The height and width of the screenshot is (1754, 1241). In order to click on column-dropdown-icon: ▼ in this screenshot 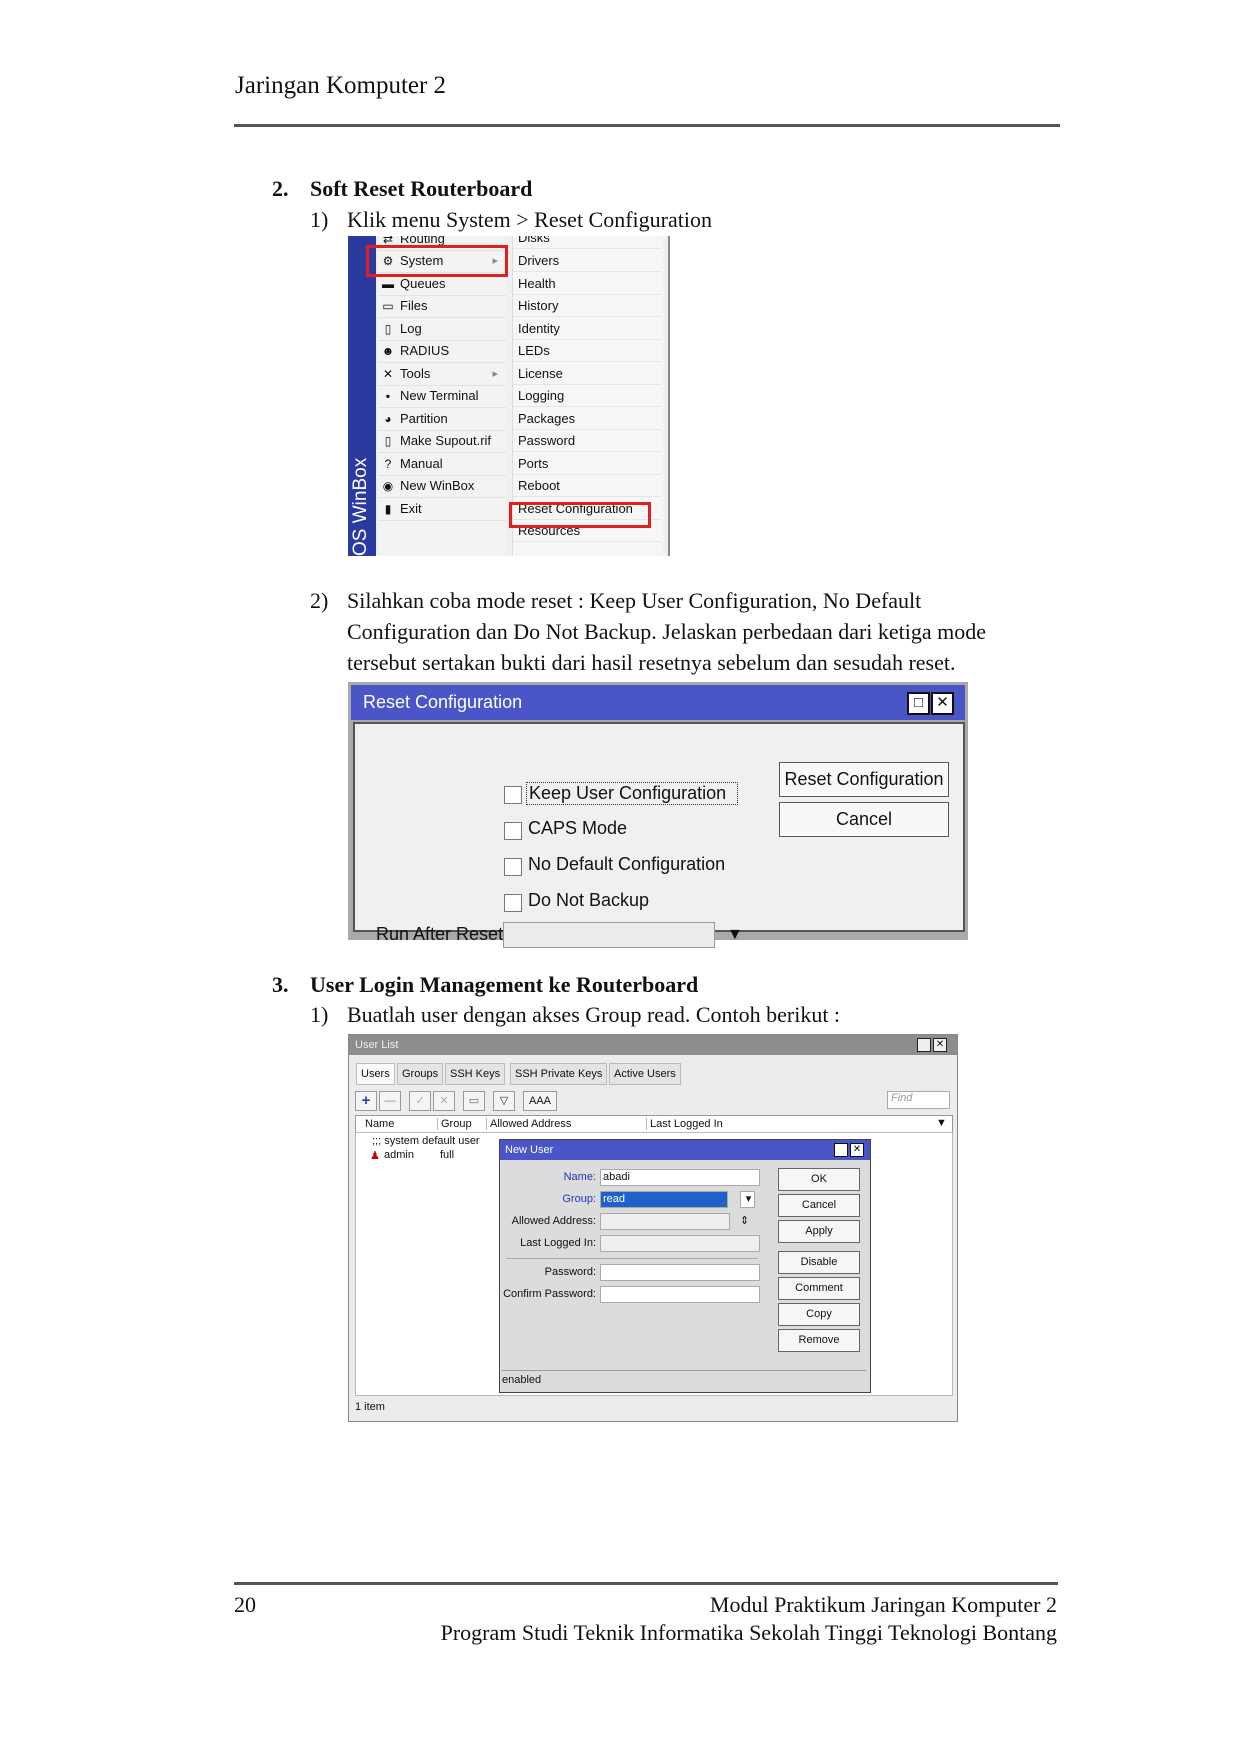, I will do `click(941, 1123)`.